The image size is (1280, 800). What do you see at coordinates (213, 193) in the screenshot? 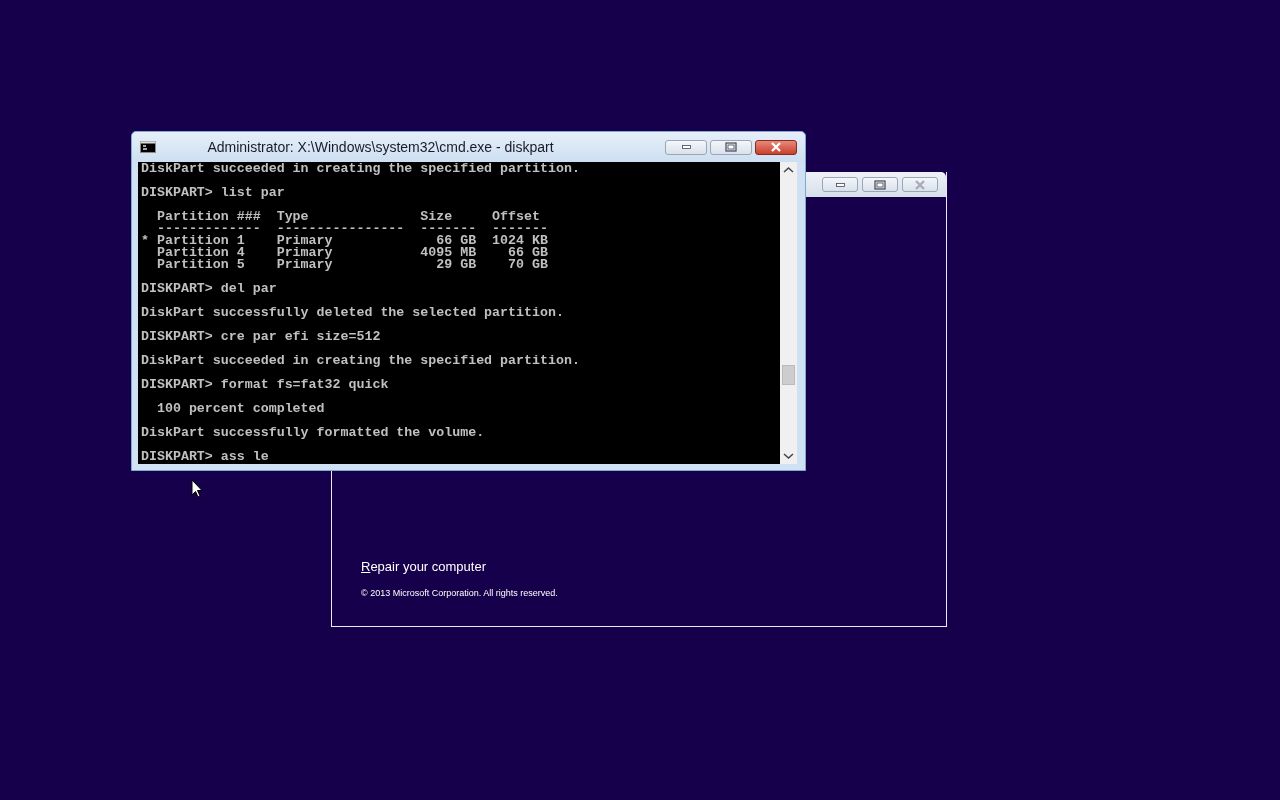
I see `console-line: DISKPART> list par` at bounding box center [213, 193].